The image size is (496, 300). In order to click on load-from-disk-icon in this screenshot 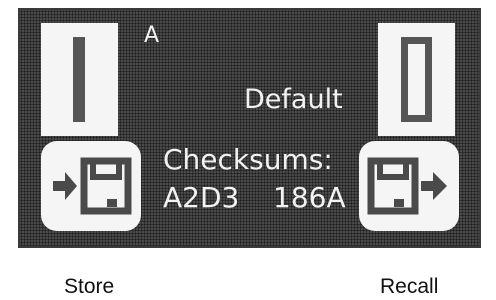, I will do `click(407, 186)`.